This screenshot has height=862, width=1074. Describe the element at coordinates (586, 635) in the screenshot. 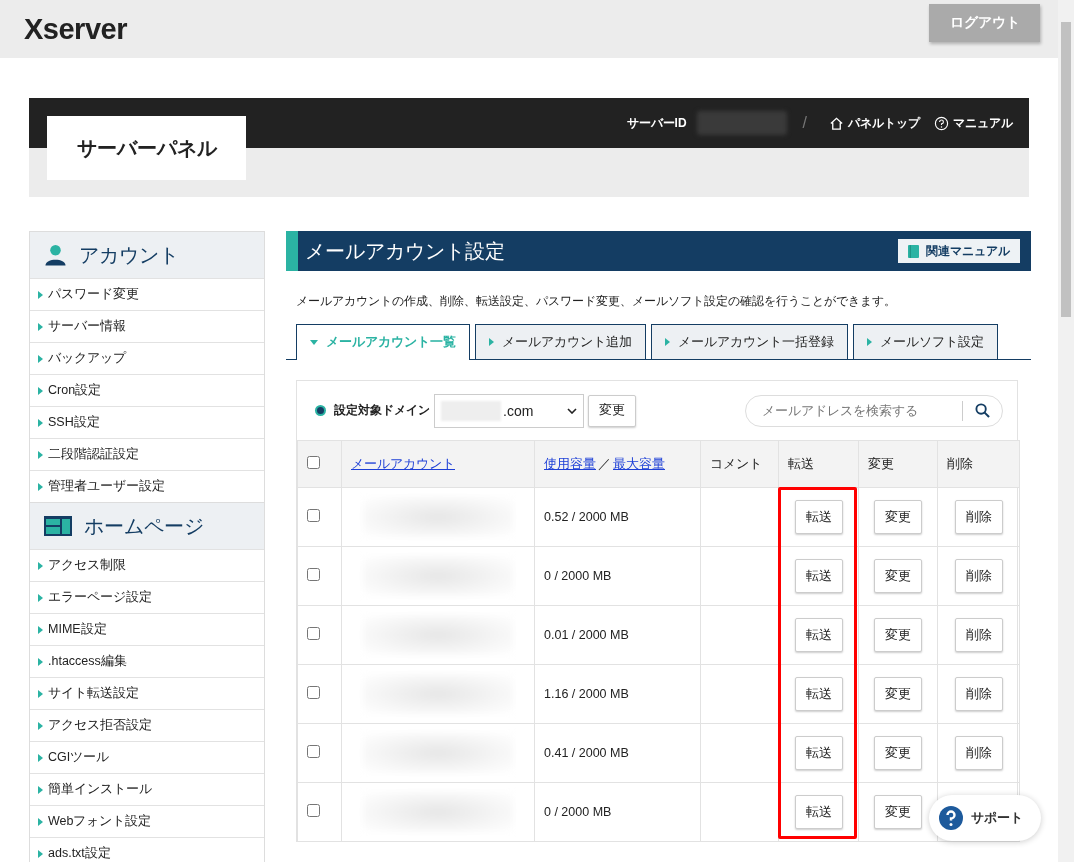

I see `usage-text: 0.01 / 2000 MB` at that location.